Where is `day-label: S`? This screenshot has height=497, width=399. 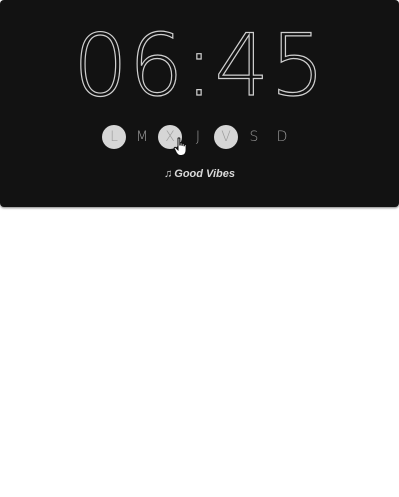
day-label: S is located at coordinates (254, 137).